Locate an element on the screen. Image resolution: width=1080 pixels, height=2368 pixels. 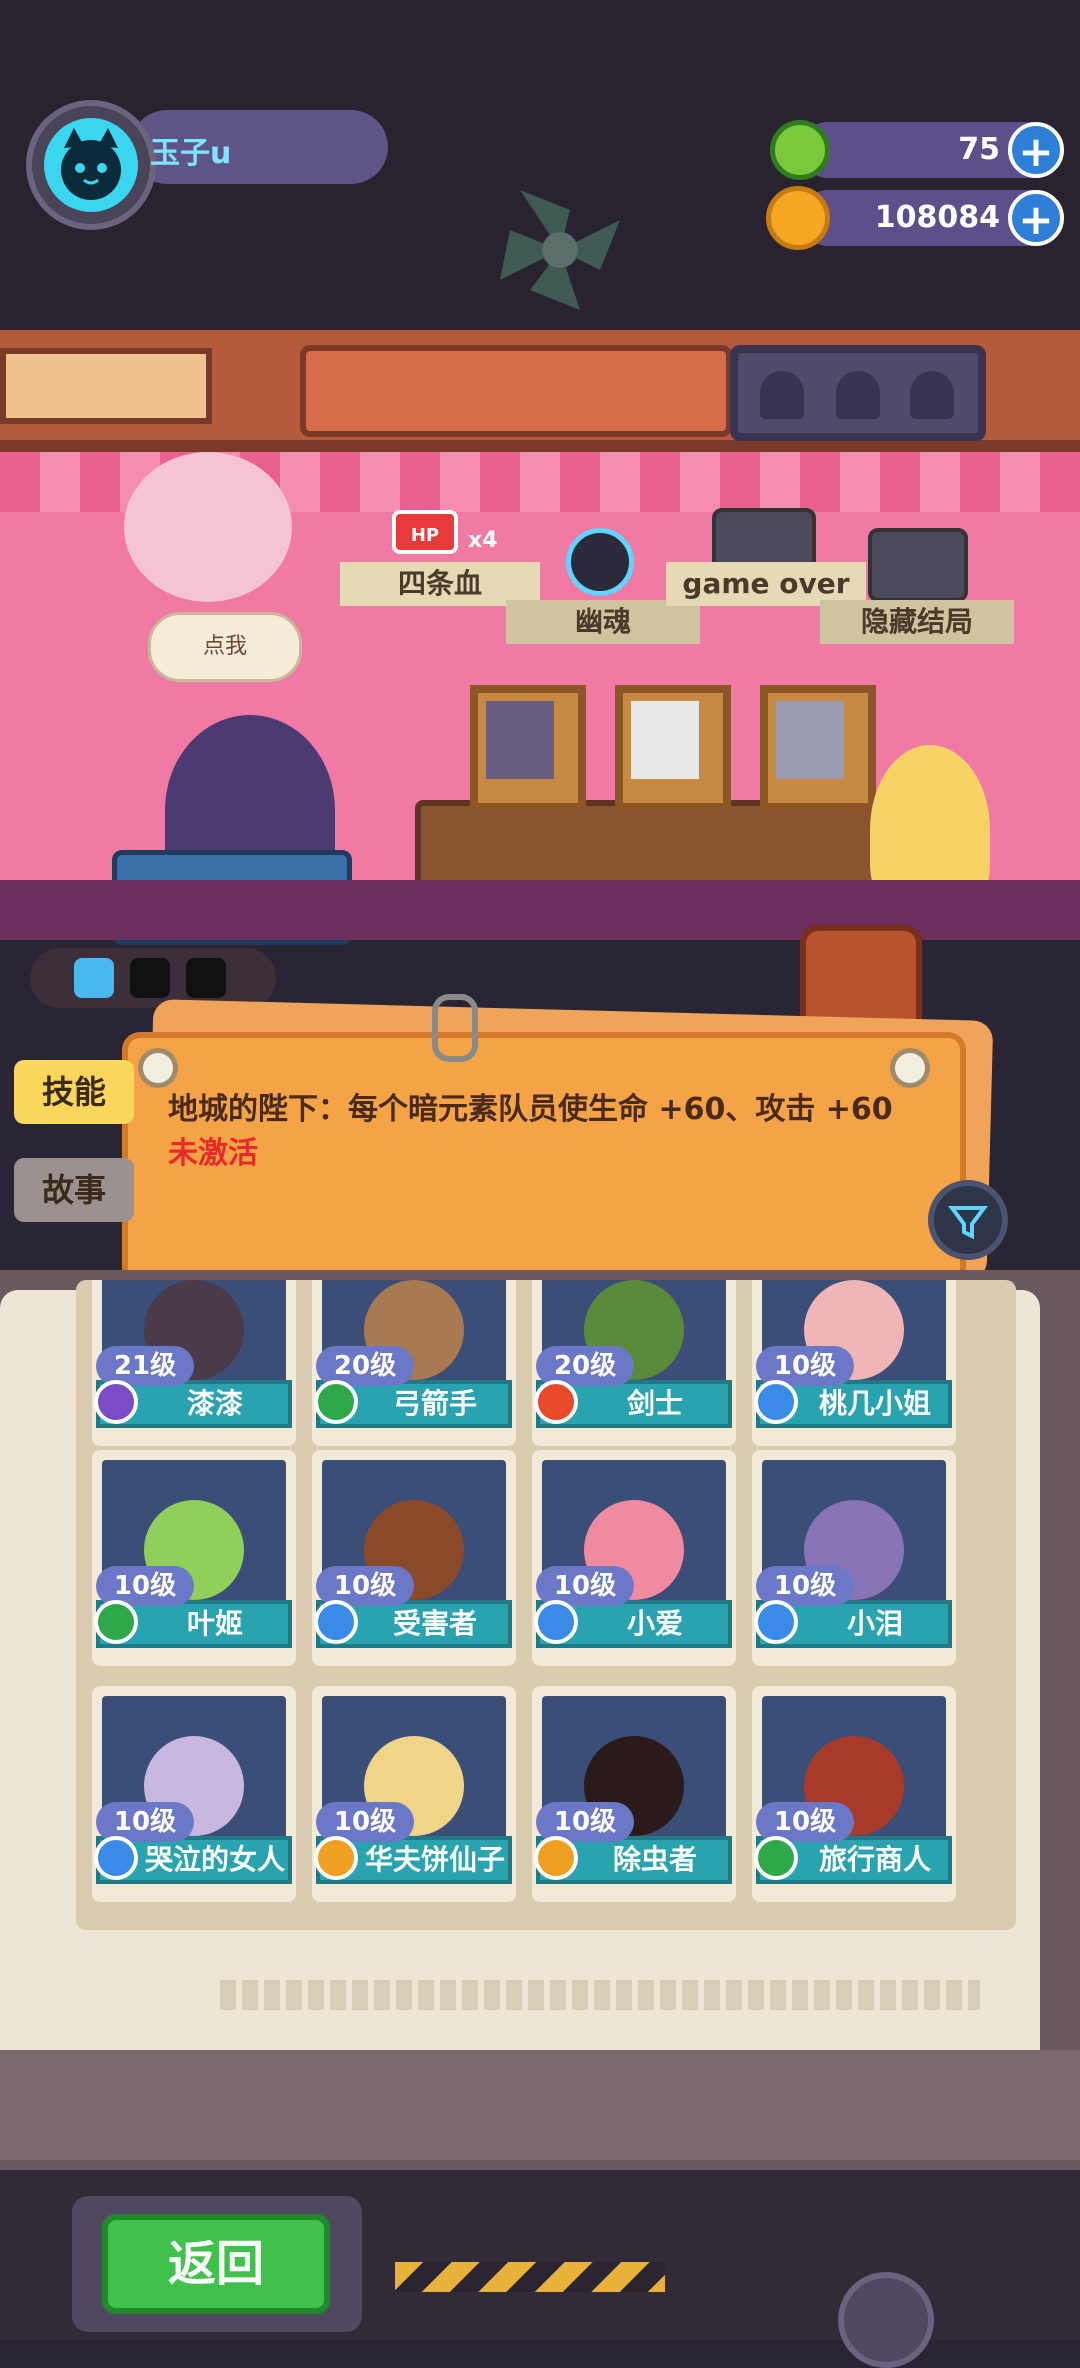
skill-text: 地城的陛下：每个暗元素队员使生命 +60、攻击 +60 is located at coordinates (530, 1109).